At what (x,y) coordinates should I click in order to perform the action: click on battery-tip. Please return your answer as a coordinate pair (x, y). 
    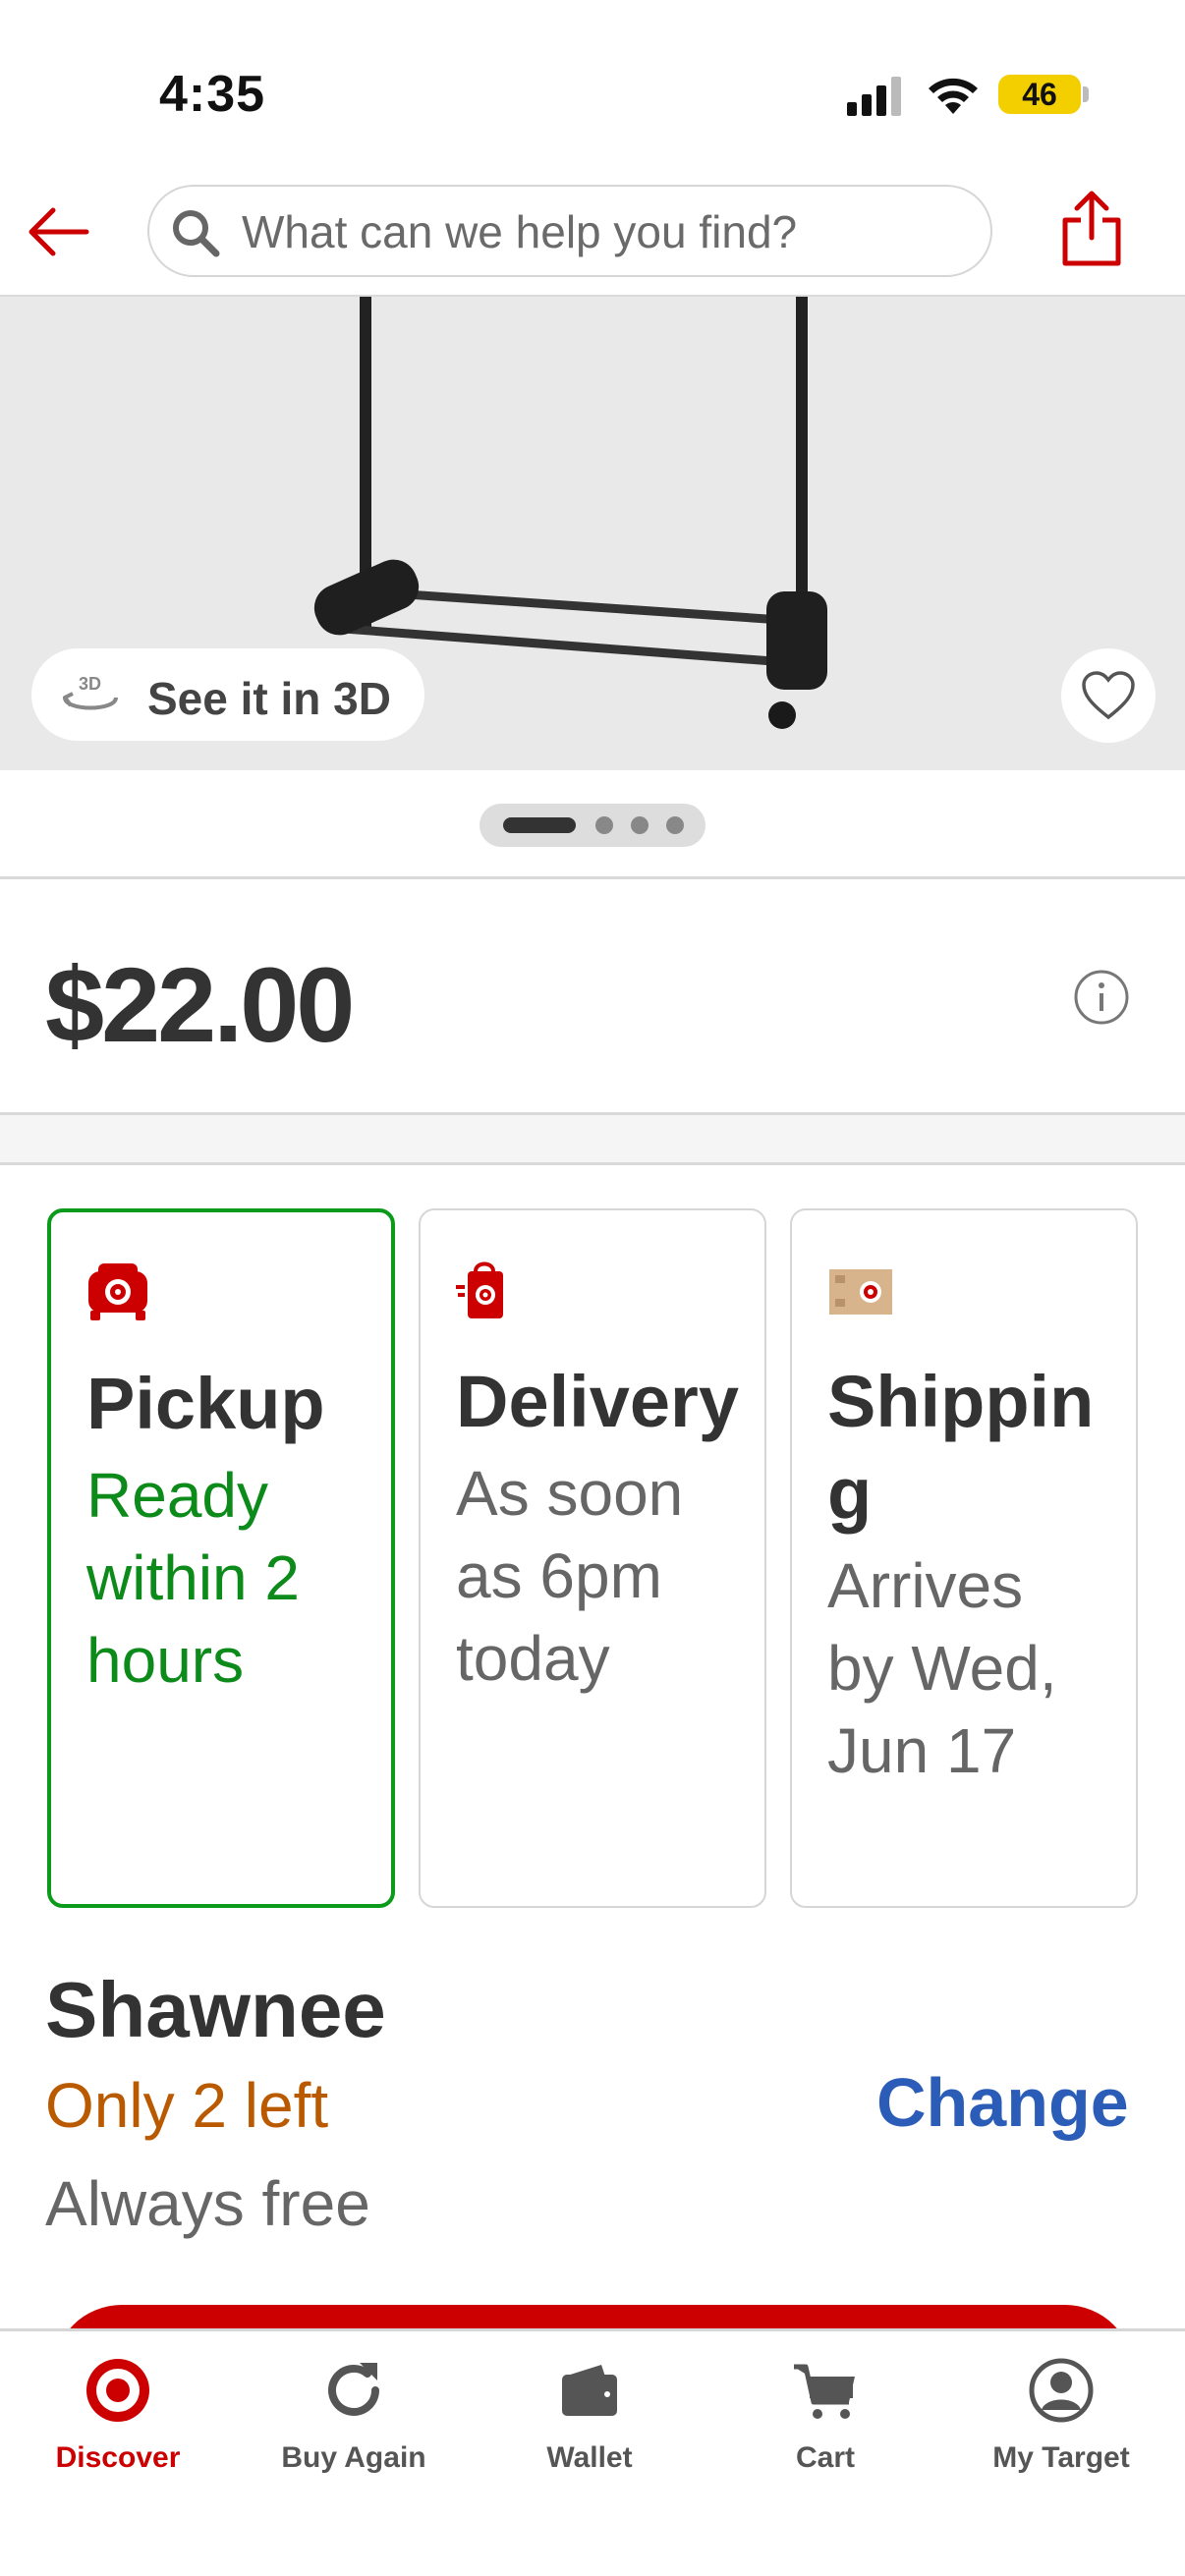
    Looking at the image, I should click on (1086, 94).